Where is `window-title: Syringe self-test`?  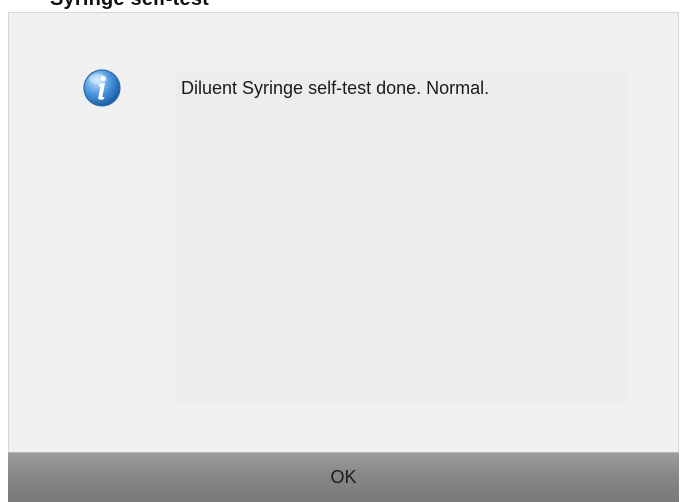
window-title: Syringe self-test is located at coordinates (129, 5).